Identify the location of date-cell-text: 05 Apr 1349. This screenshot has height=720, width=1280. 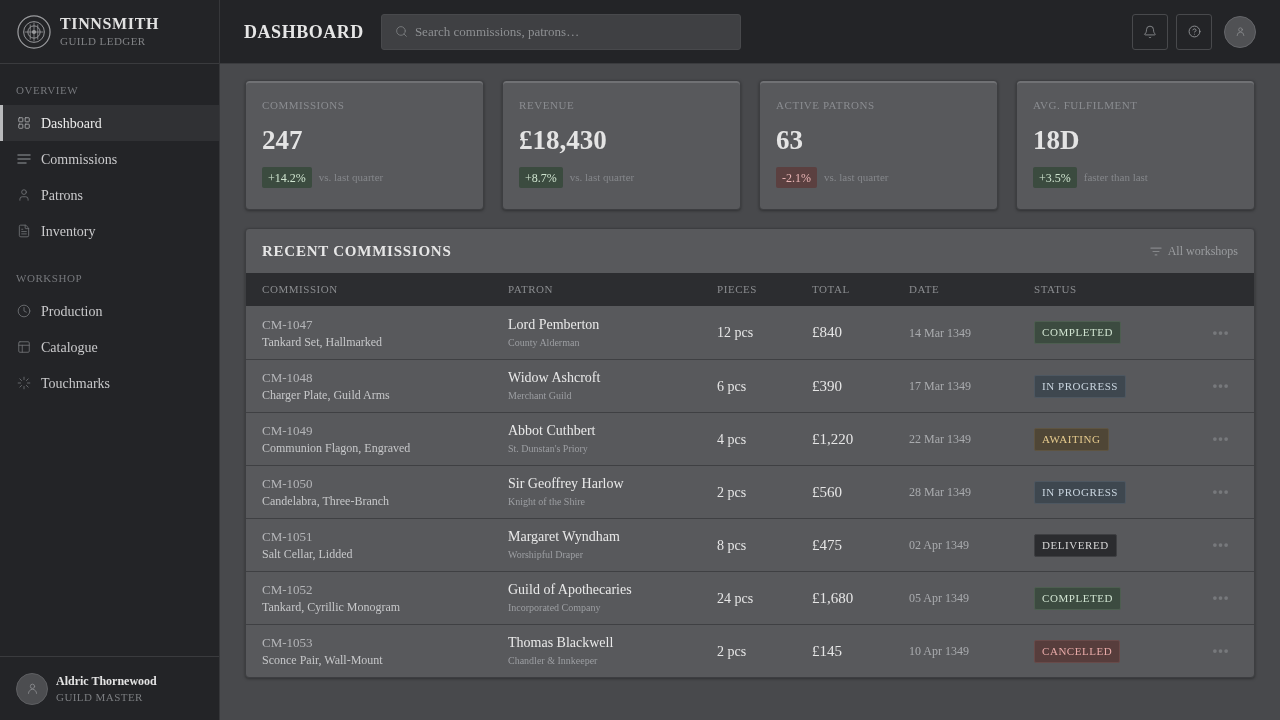
(939, 598).